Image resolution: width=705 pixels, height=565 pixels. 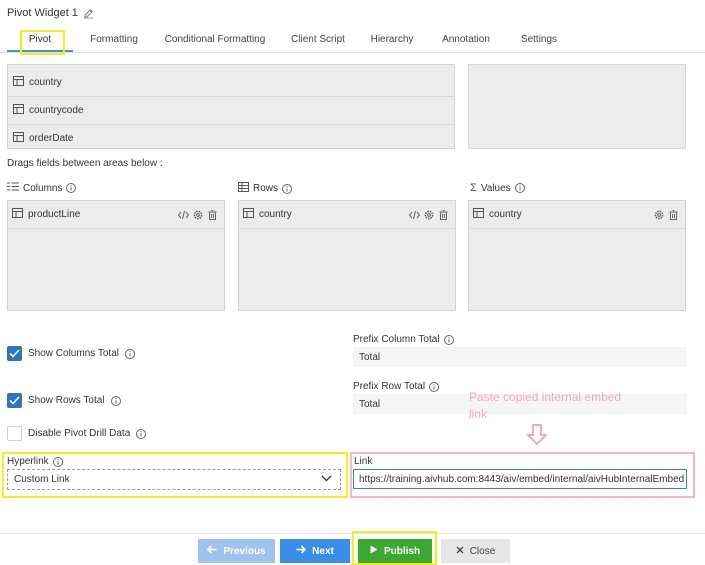 I want to click on prefix-column-total-input, so click(x=520, y=357).